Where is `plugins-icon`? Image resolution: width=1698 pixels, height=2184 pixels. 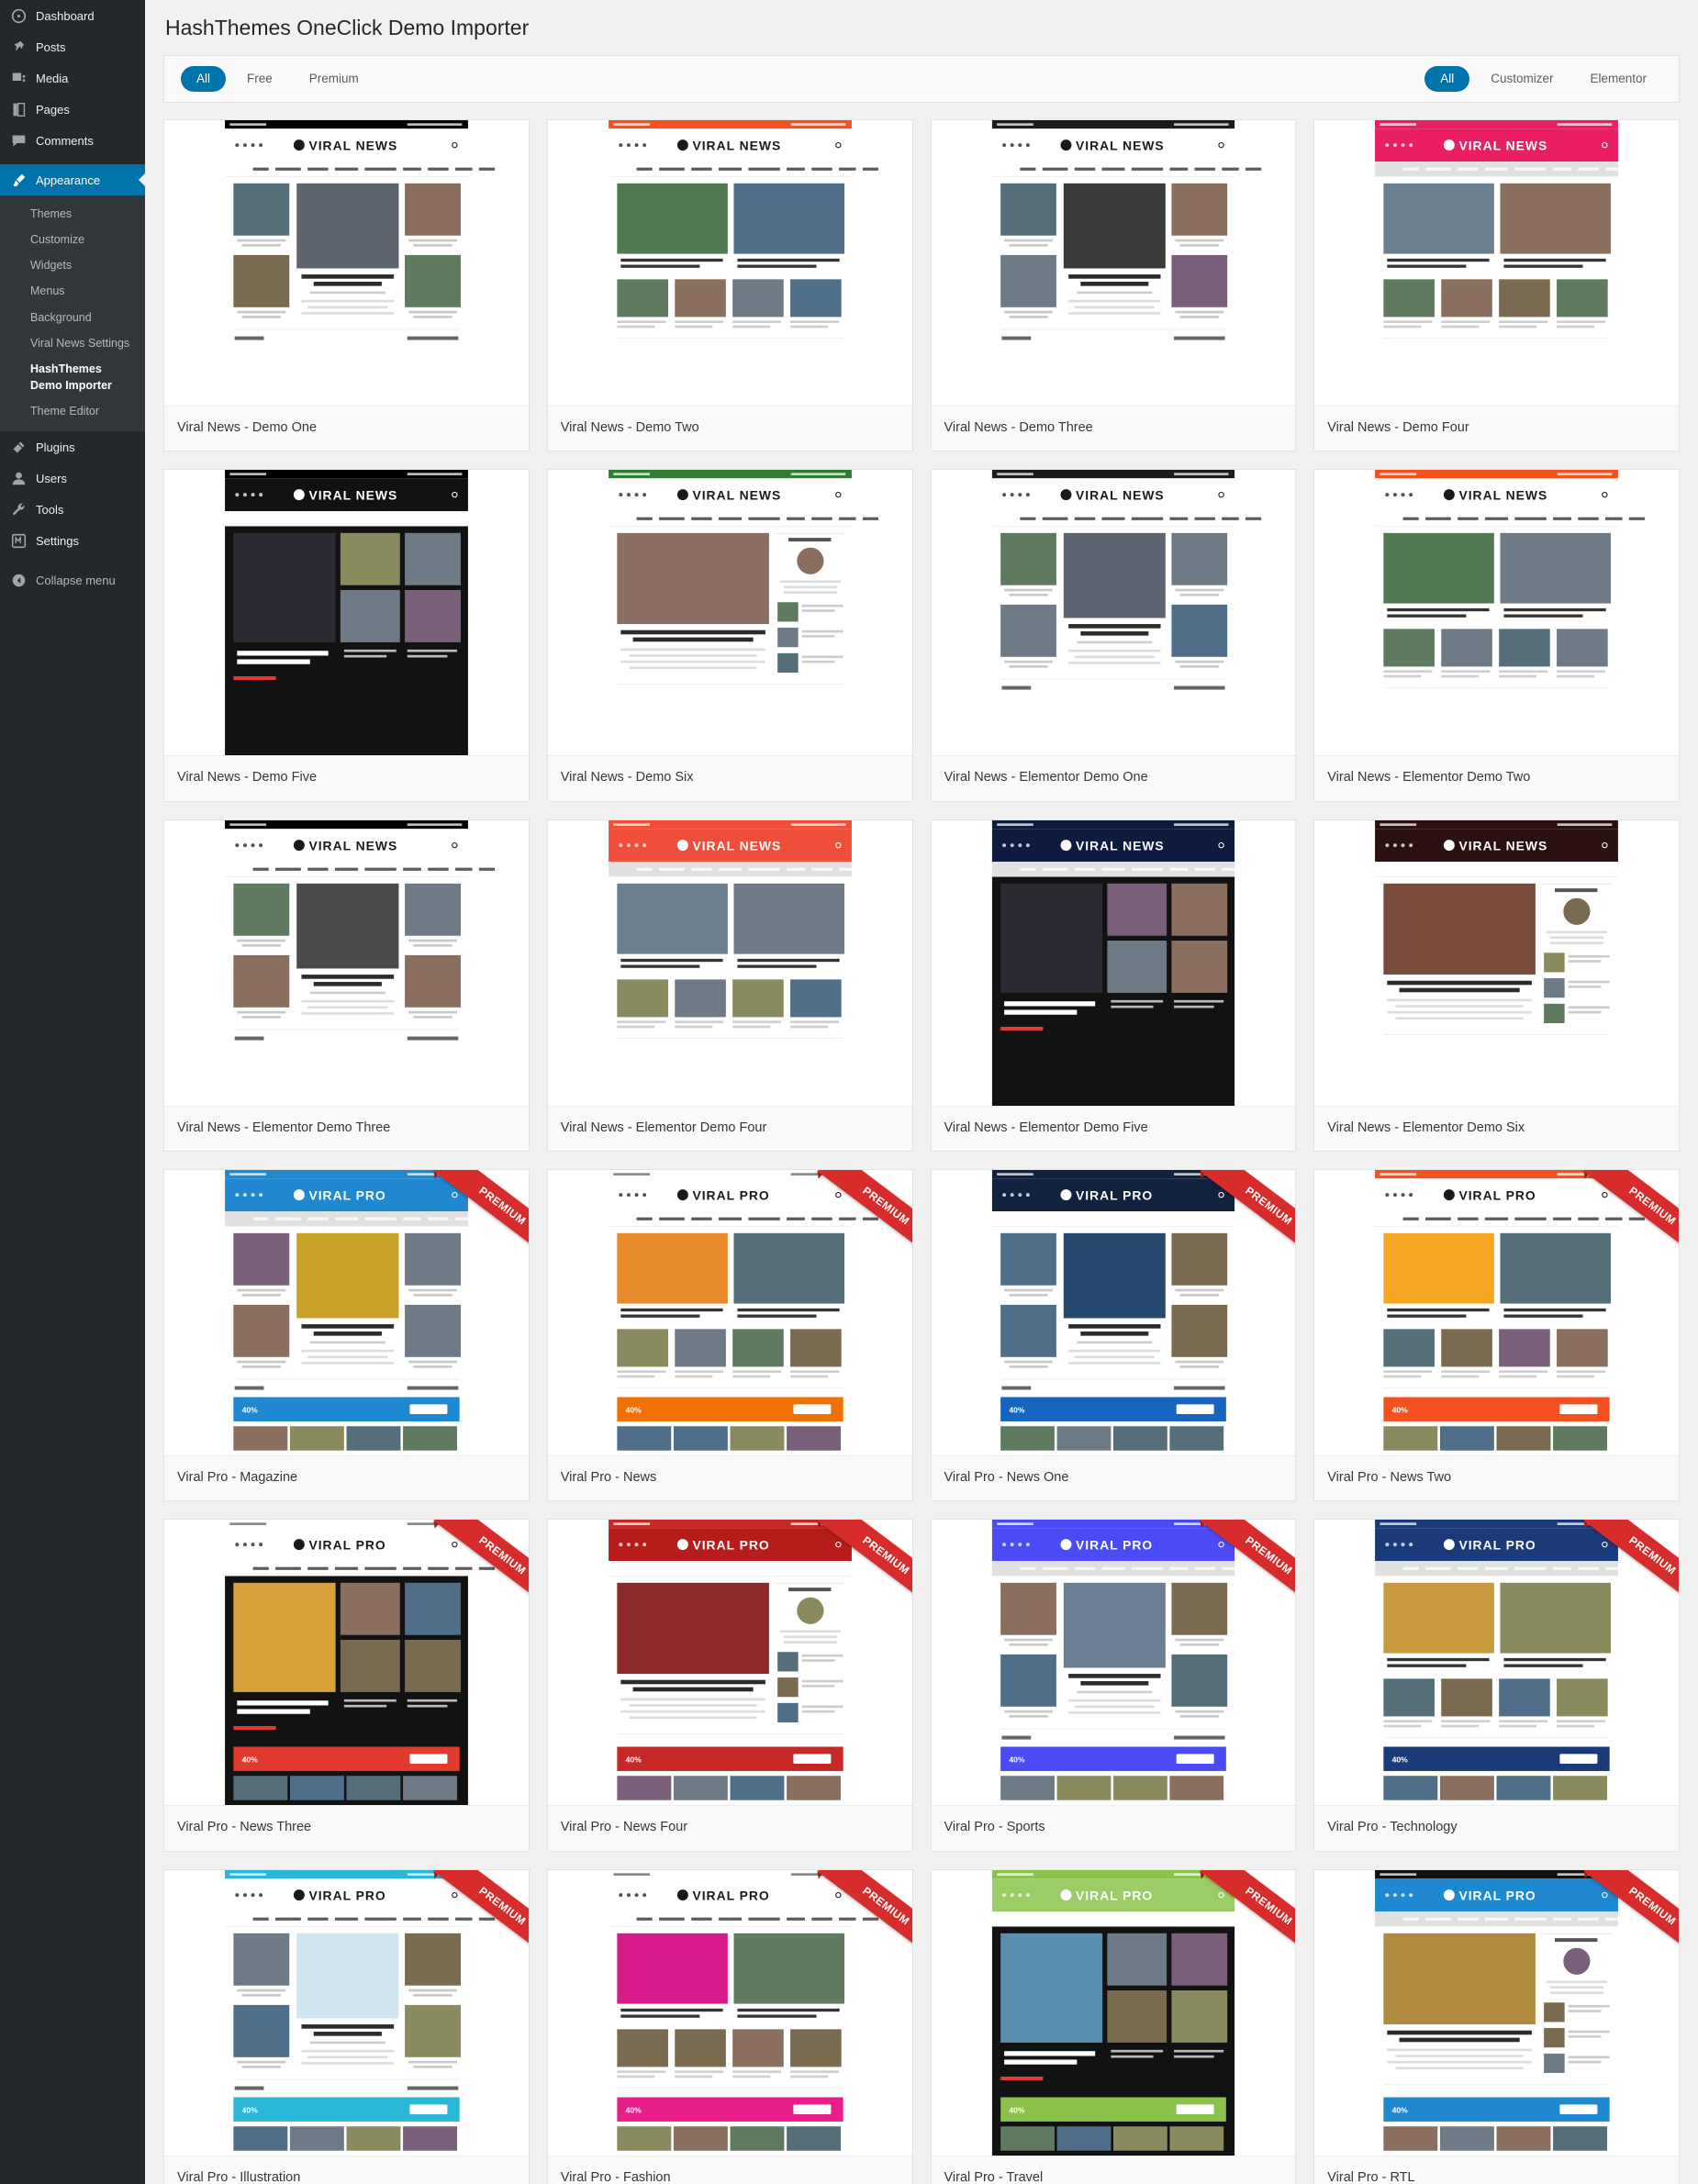 plugins-icon is located at coordinates (18, 447).